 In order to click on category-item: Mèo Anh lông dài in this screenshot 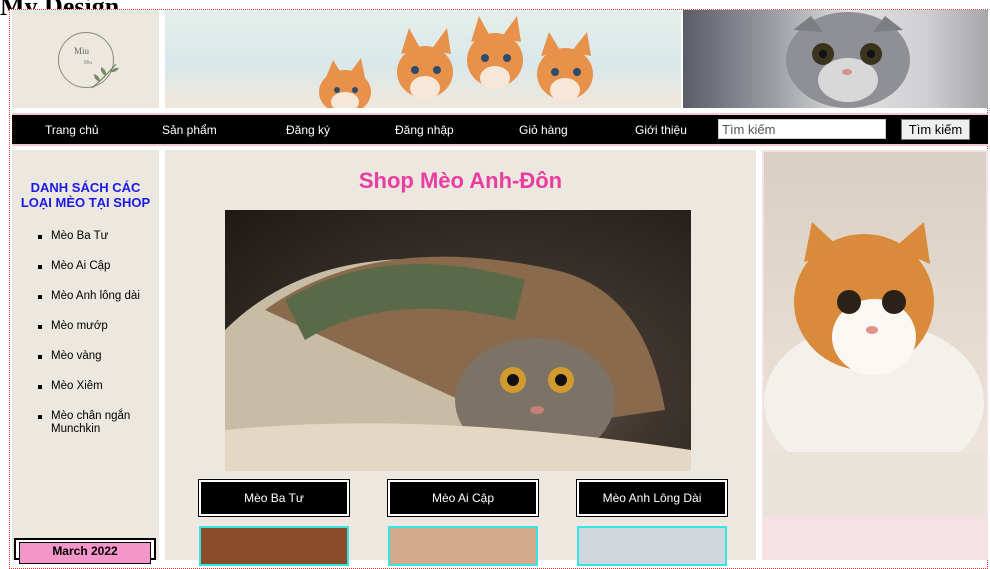, I will do `click(99, 305)`.